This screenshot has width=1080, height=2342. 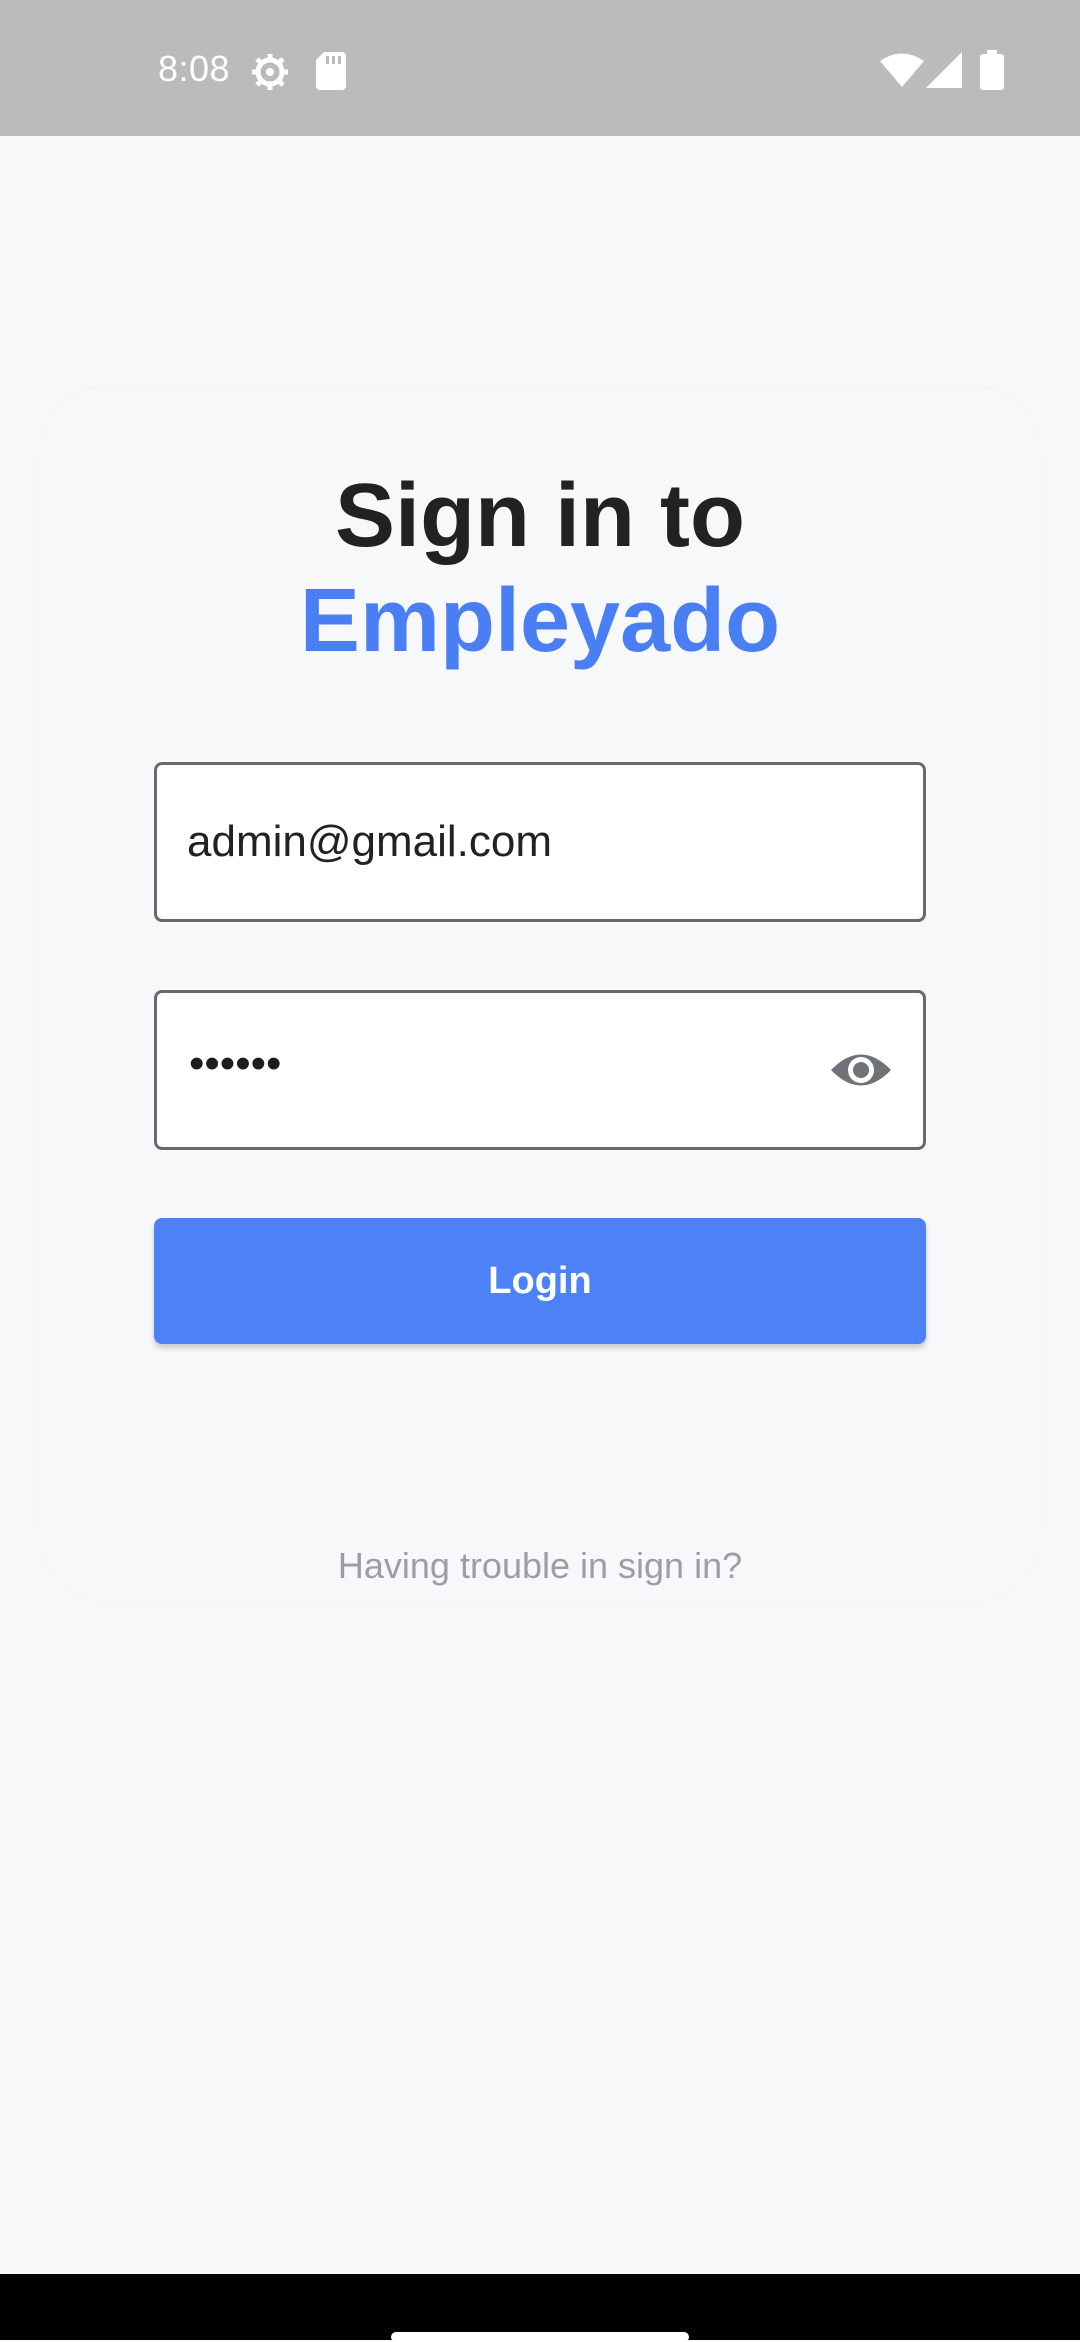 I want to click on status-bar: 8:08, so click(x=540, y=68).